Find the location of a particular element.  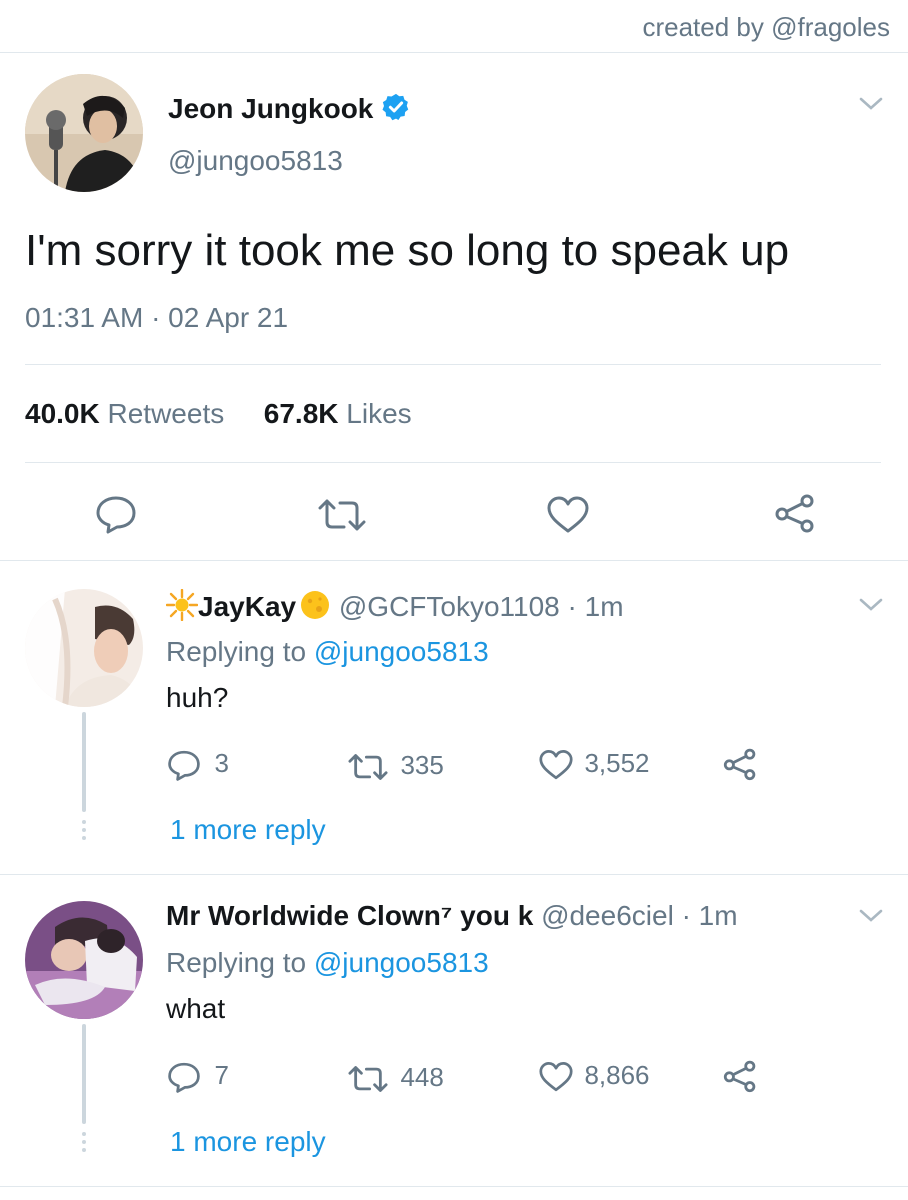

moon-emoji-icon is located at coordinates (315, 608).